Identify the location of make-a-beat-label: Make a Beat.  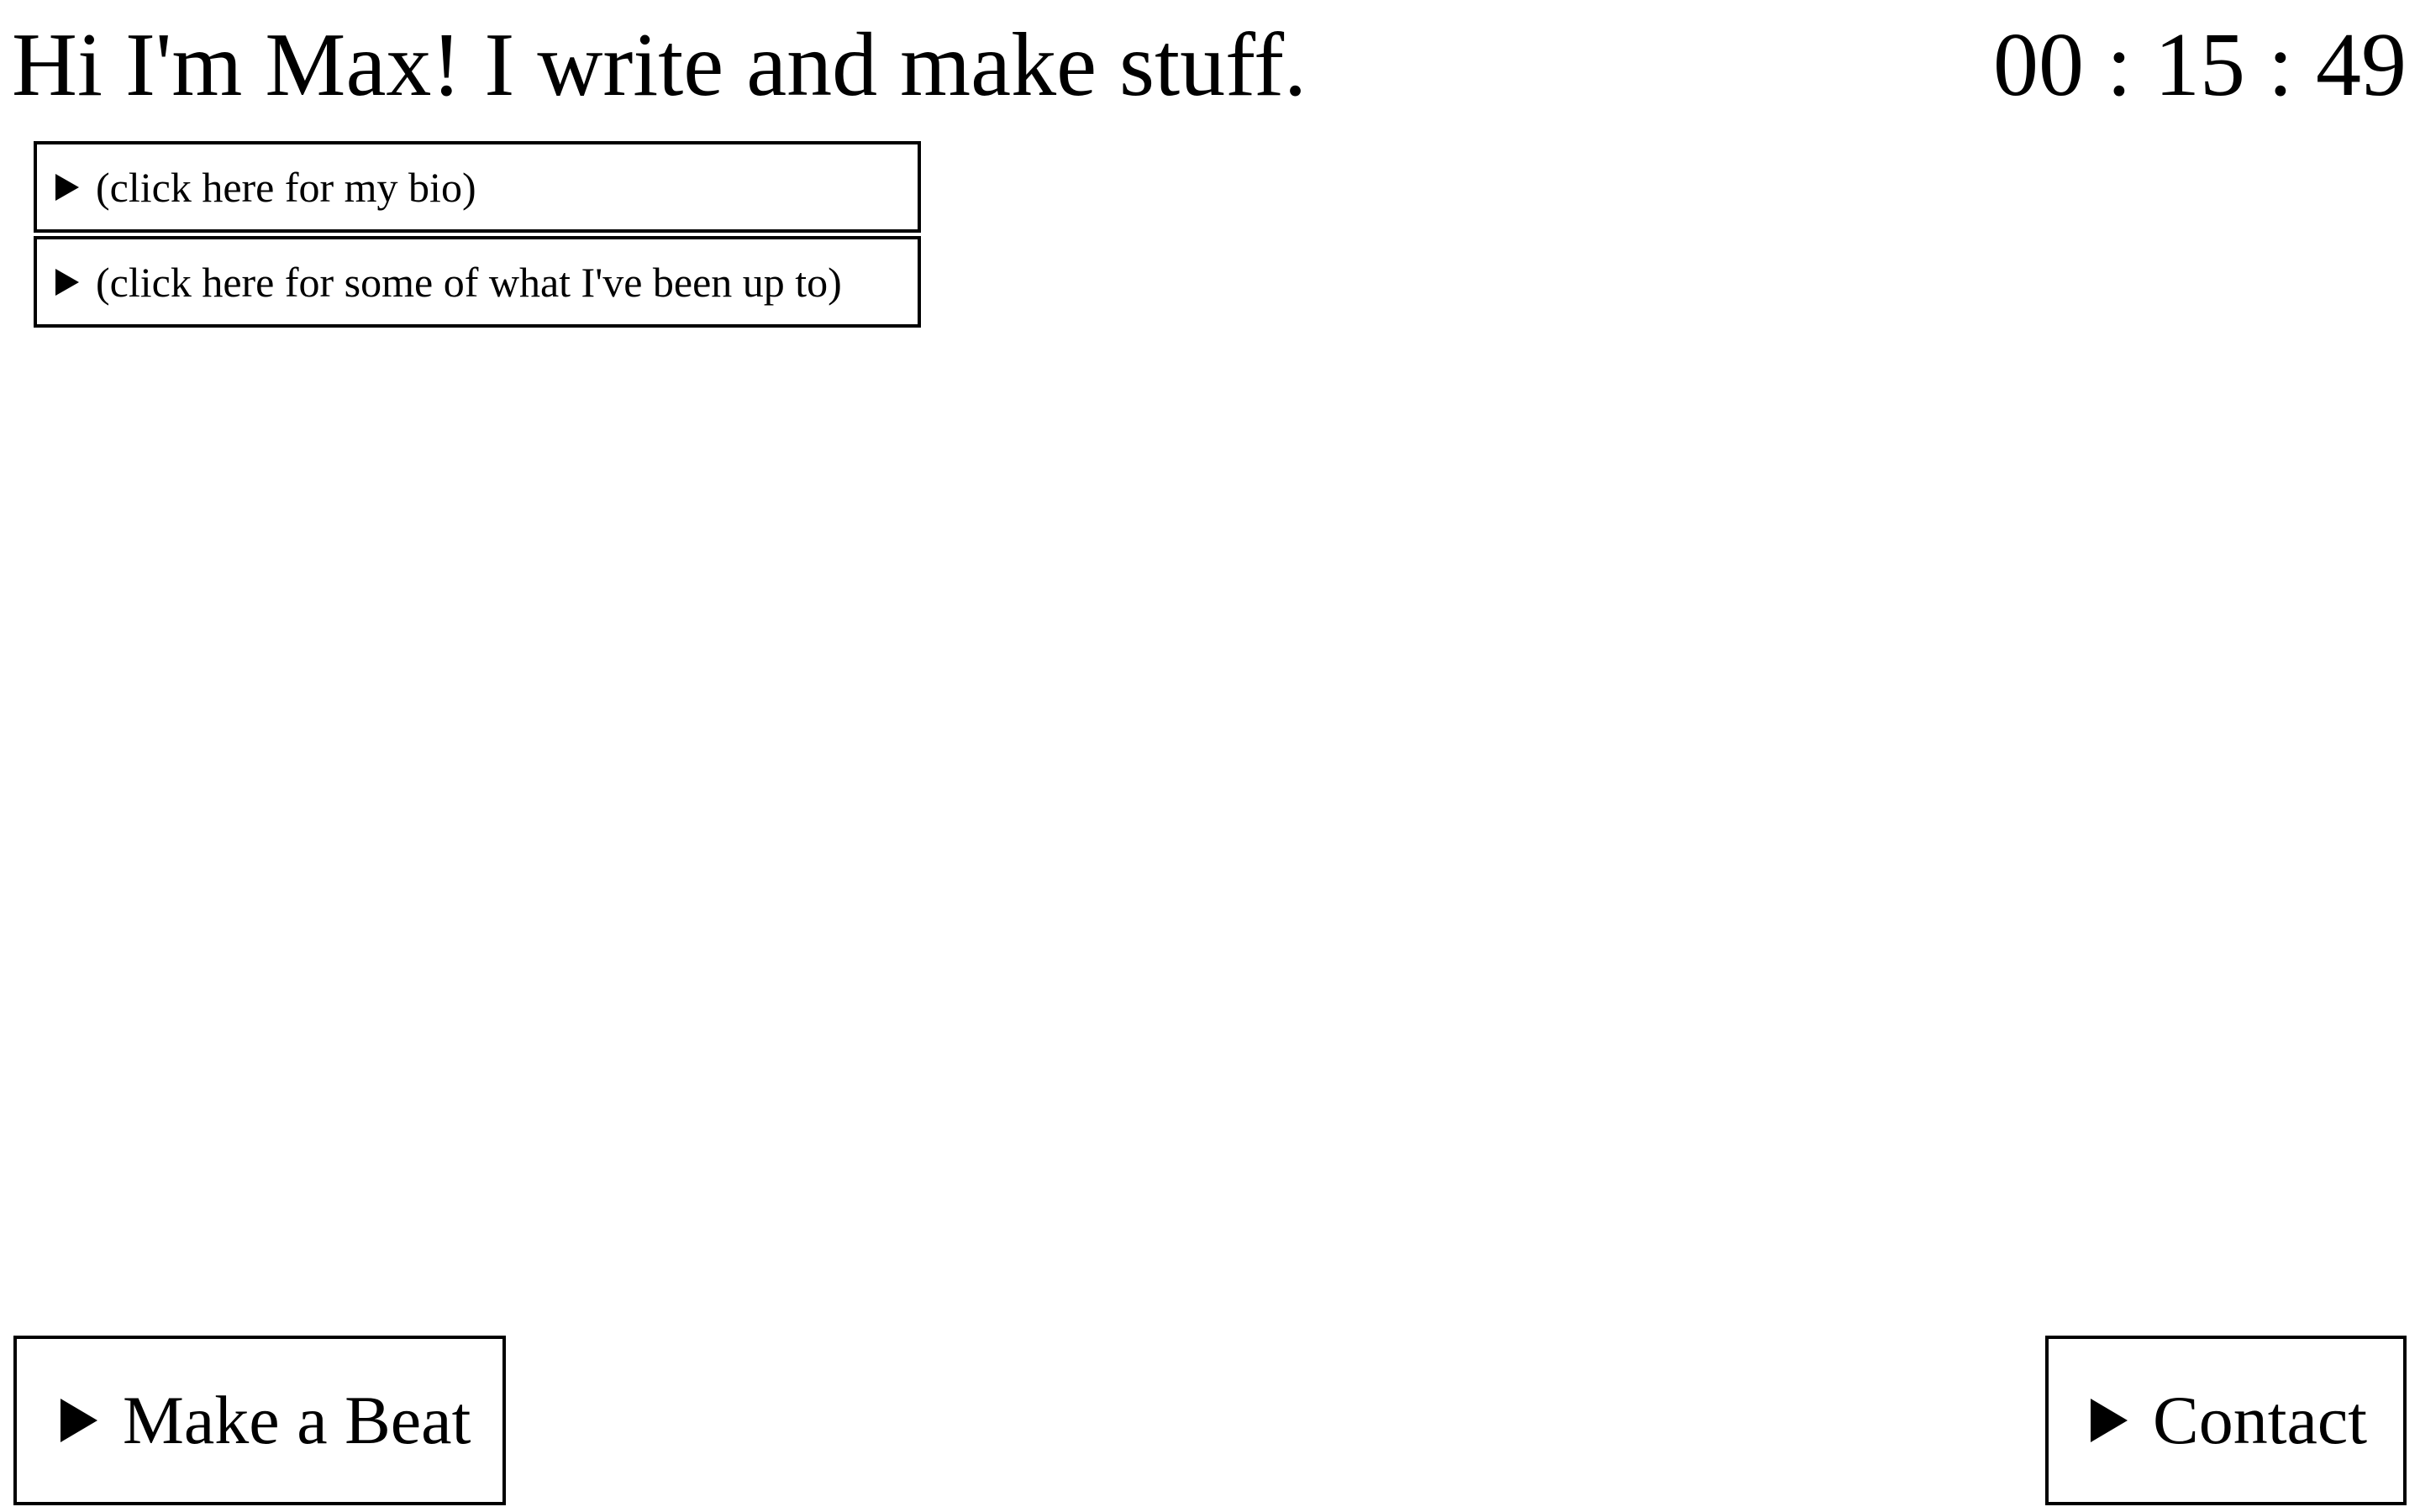
(297, 1420).